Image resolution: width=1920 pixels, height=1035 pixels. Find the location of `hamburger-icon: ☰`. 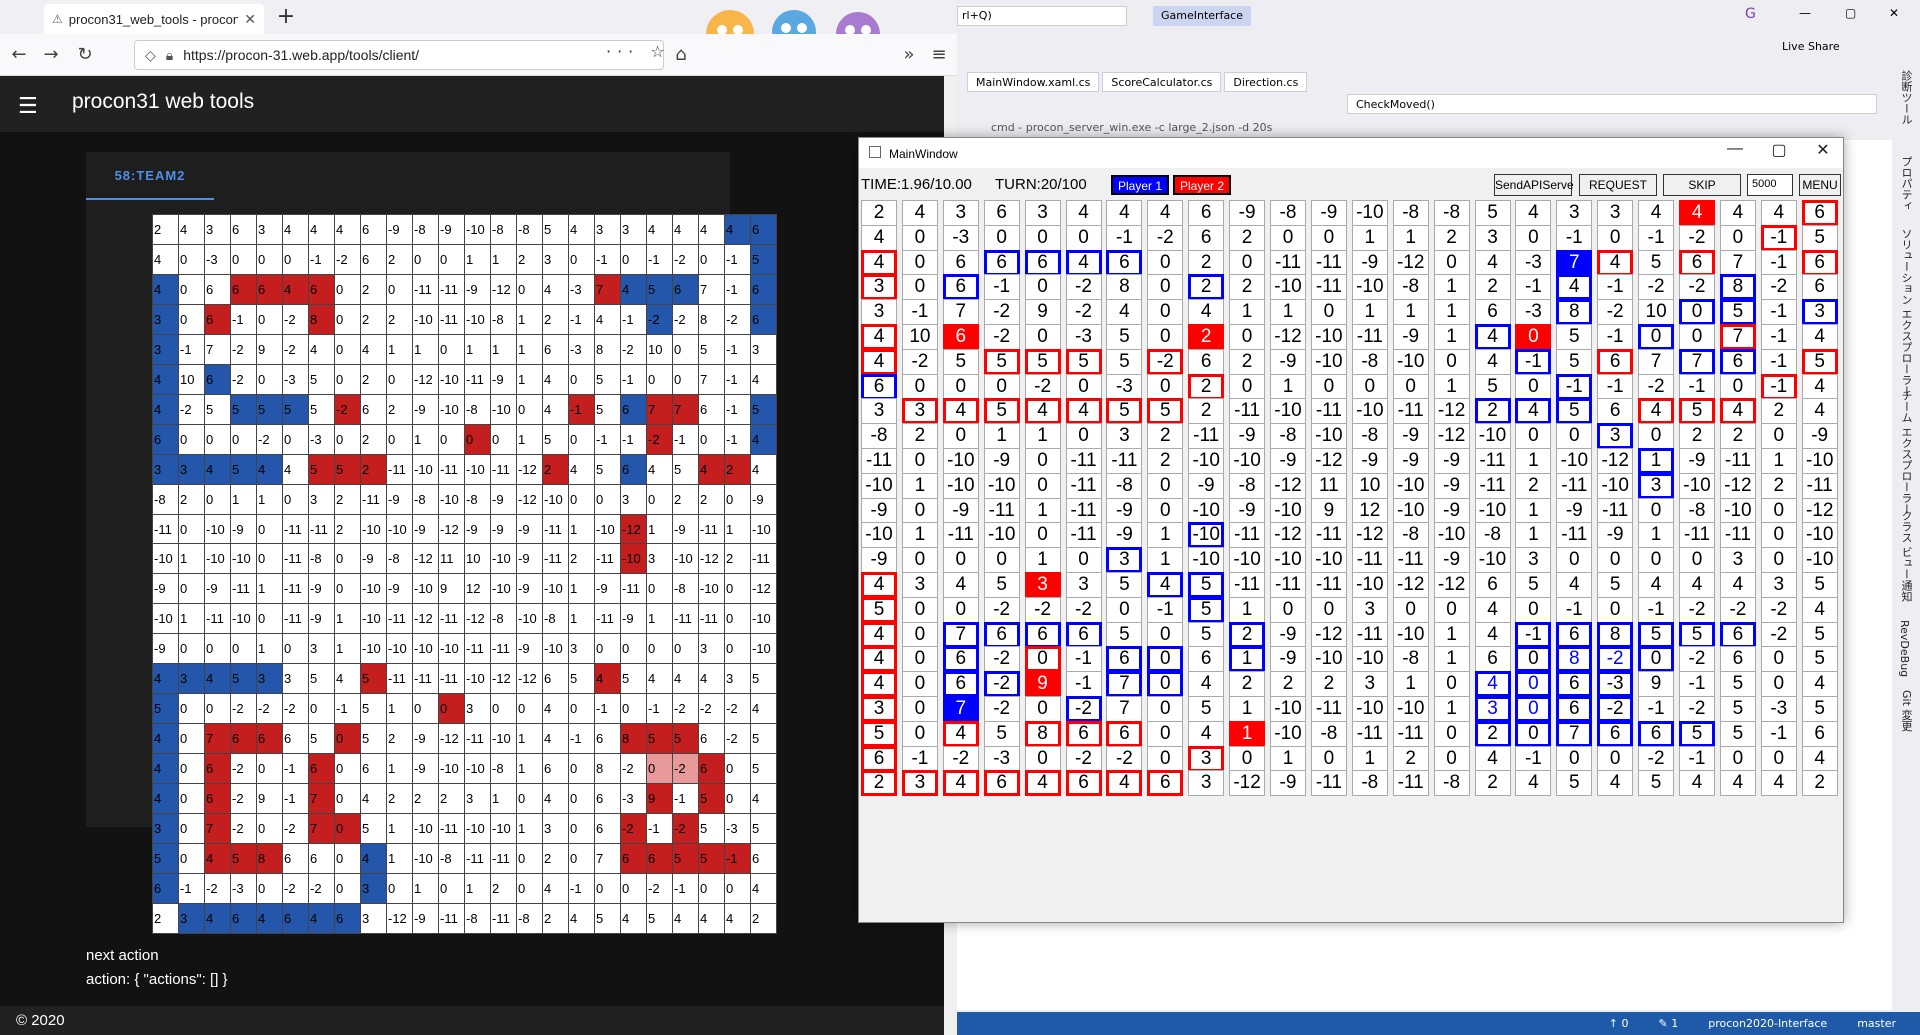

hamburger-icon: ☰ is located at coordinates (28, 106).